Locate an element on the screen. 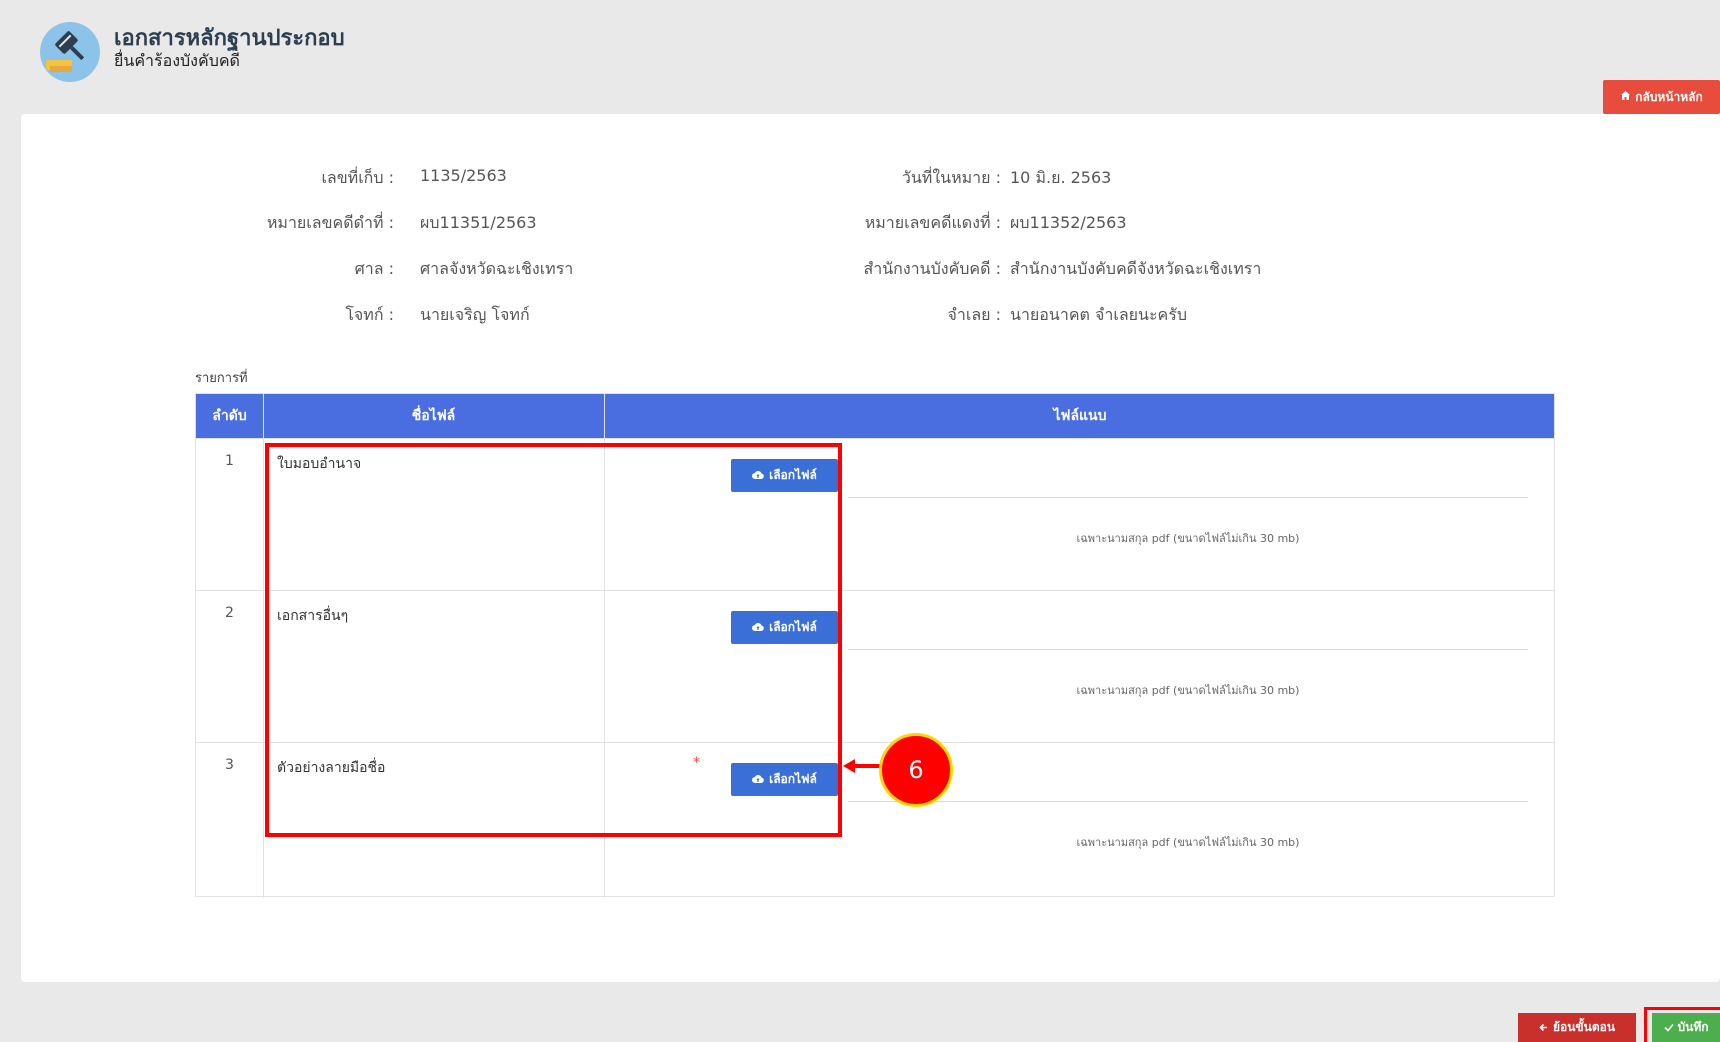 The image size is (1720, 1042). page-subtitle: ยื่นคำร้องบังคับคดี is located at coordinates (177, 60).